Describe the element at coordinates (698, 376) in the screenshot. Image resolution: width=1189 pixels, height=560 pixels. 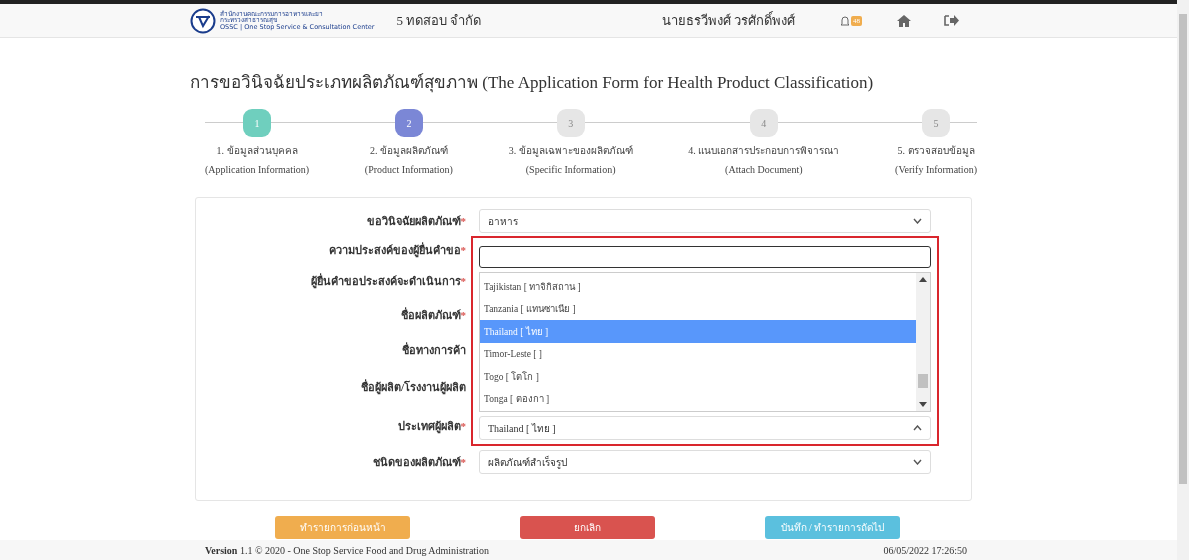
I see `dropdown-option: Togo [ โตโก ]` at that location.